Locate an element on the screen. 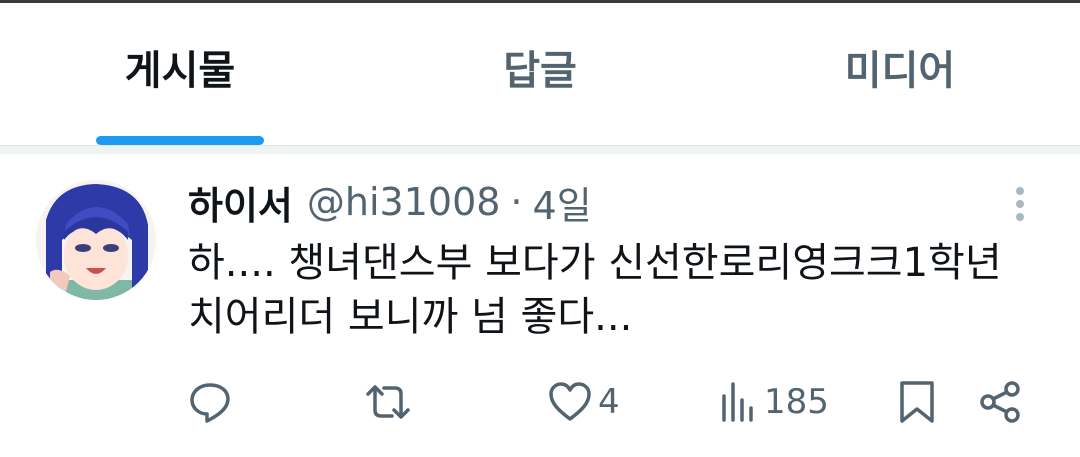  like-count: 4 is located at coordinates (609, 402).